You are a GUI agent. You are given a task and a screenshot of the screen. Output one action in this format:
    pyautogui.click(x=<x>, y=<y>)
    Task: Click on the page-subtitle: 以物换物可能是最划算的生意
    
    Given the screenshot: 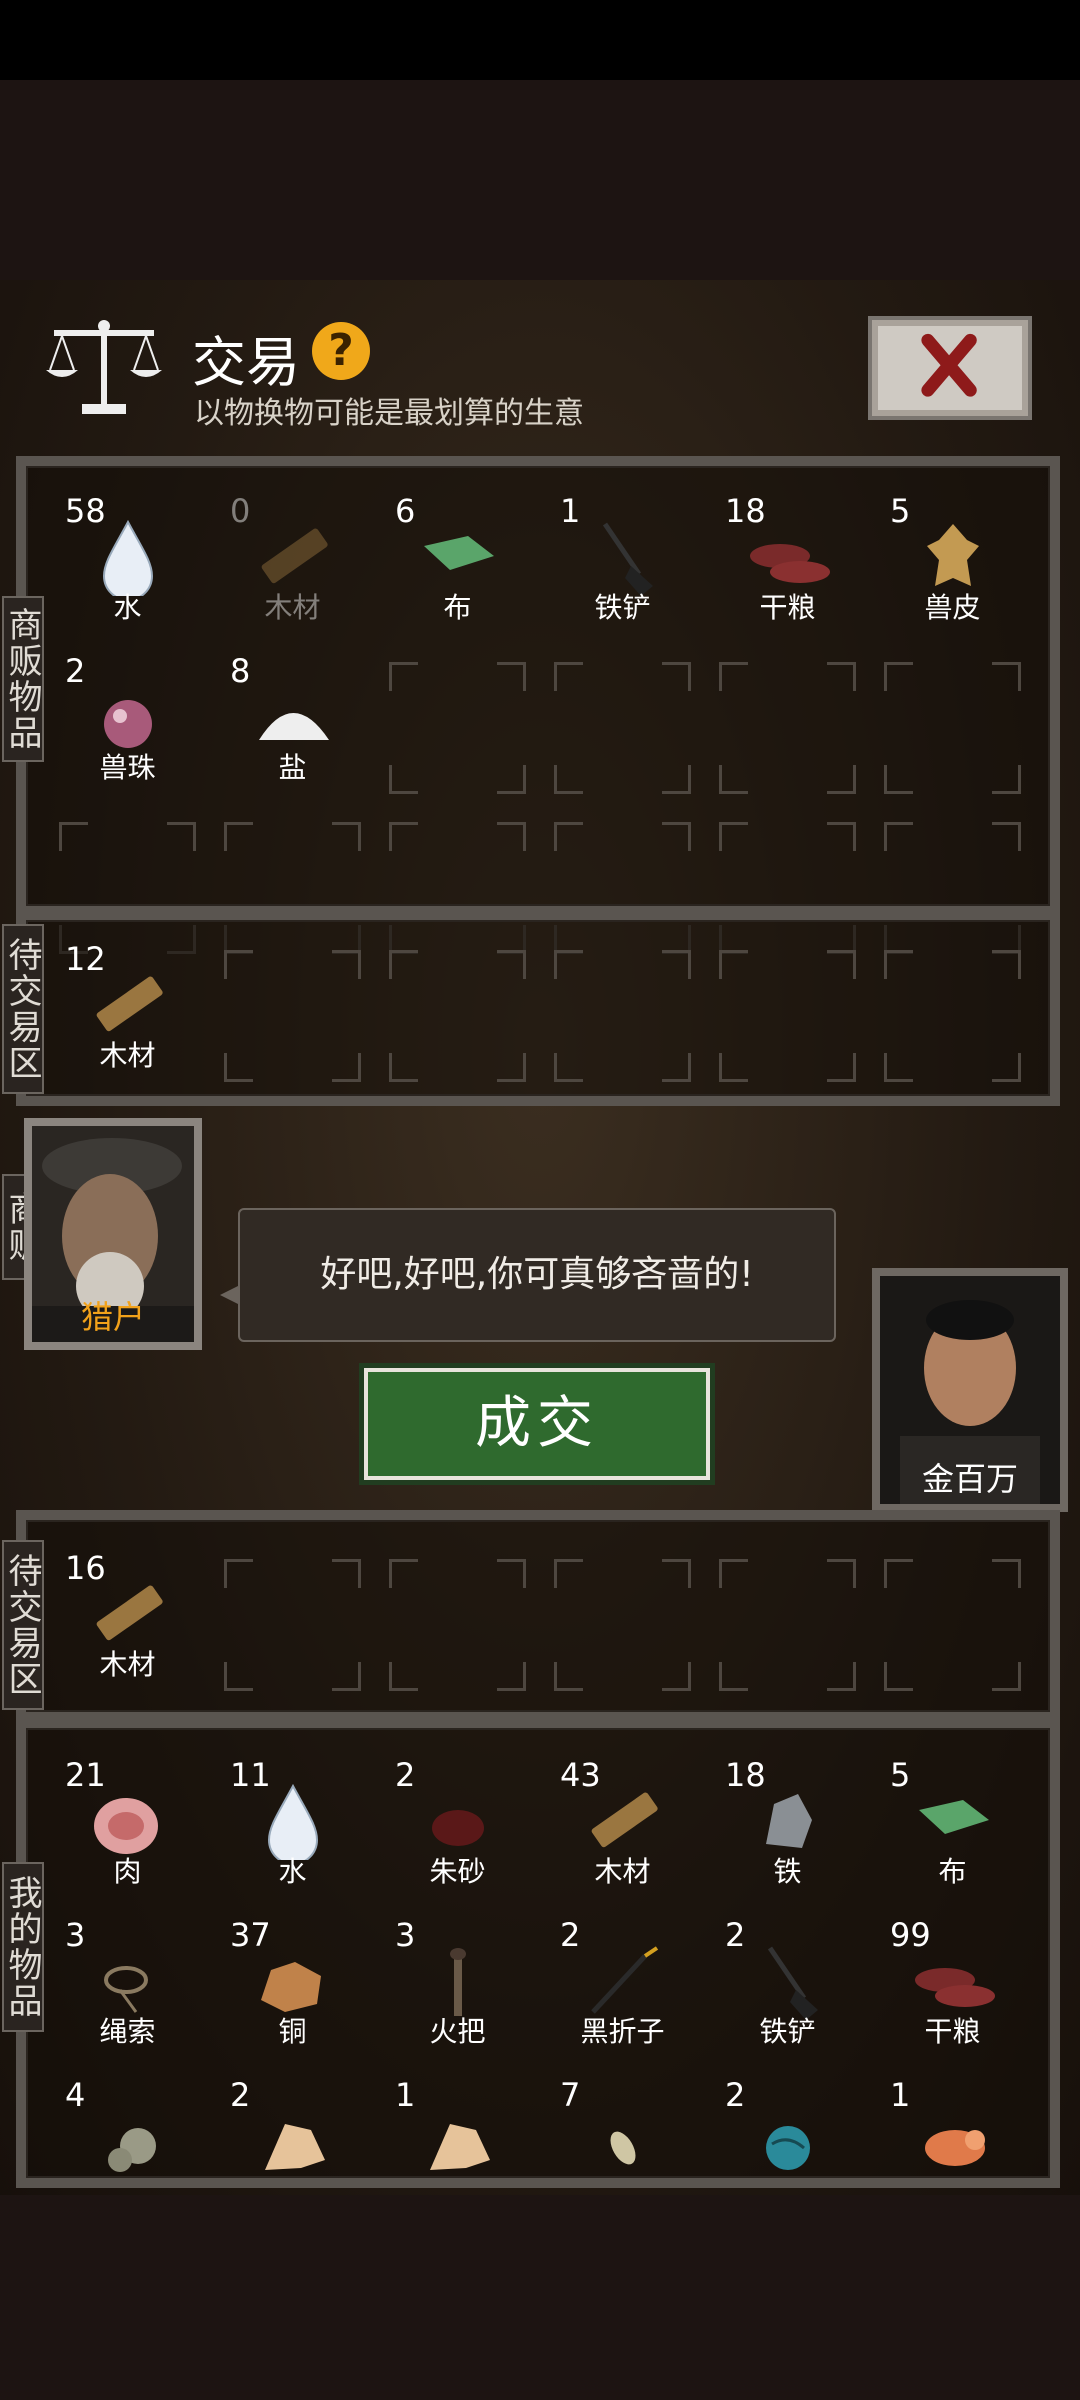 What is the action you would take?
    pyautogui.click(x=389, y=413)
    